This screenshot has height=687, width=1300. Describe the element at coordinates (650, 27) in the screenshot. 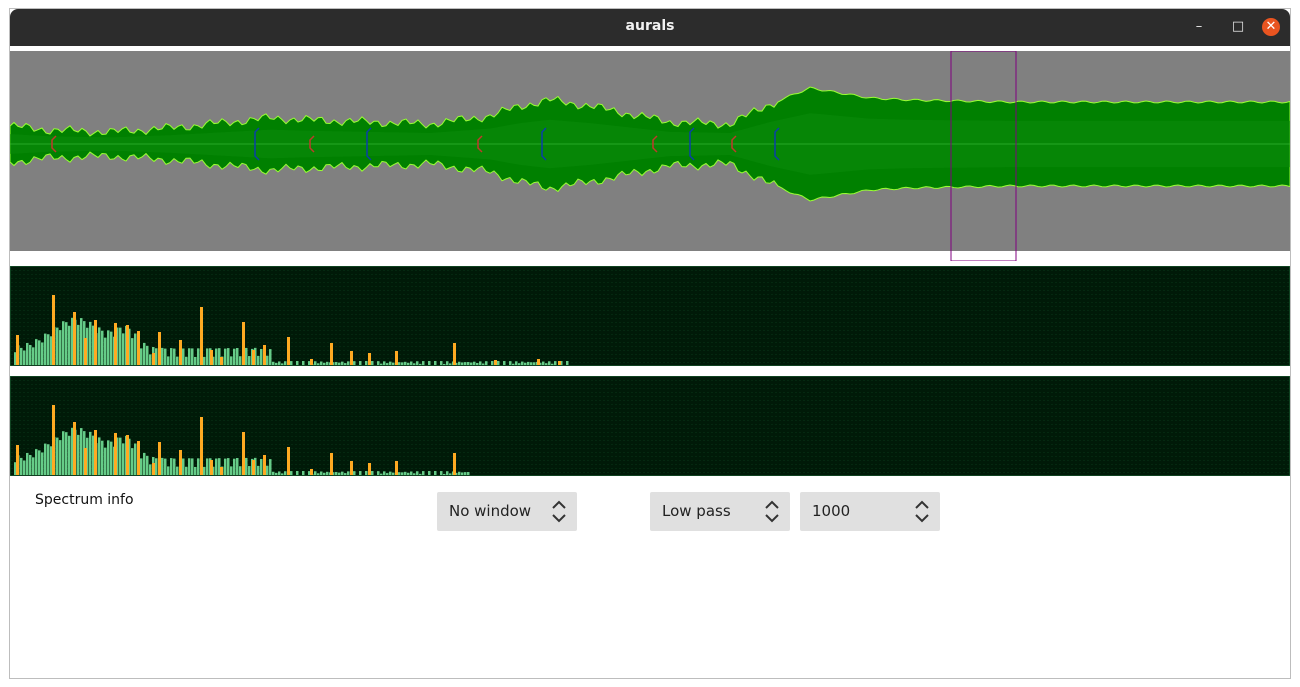

I see `title-bar: aurals – □ ✕` at that location.